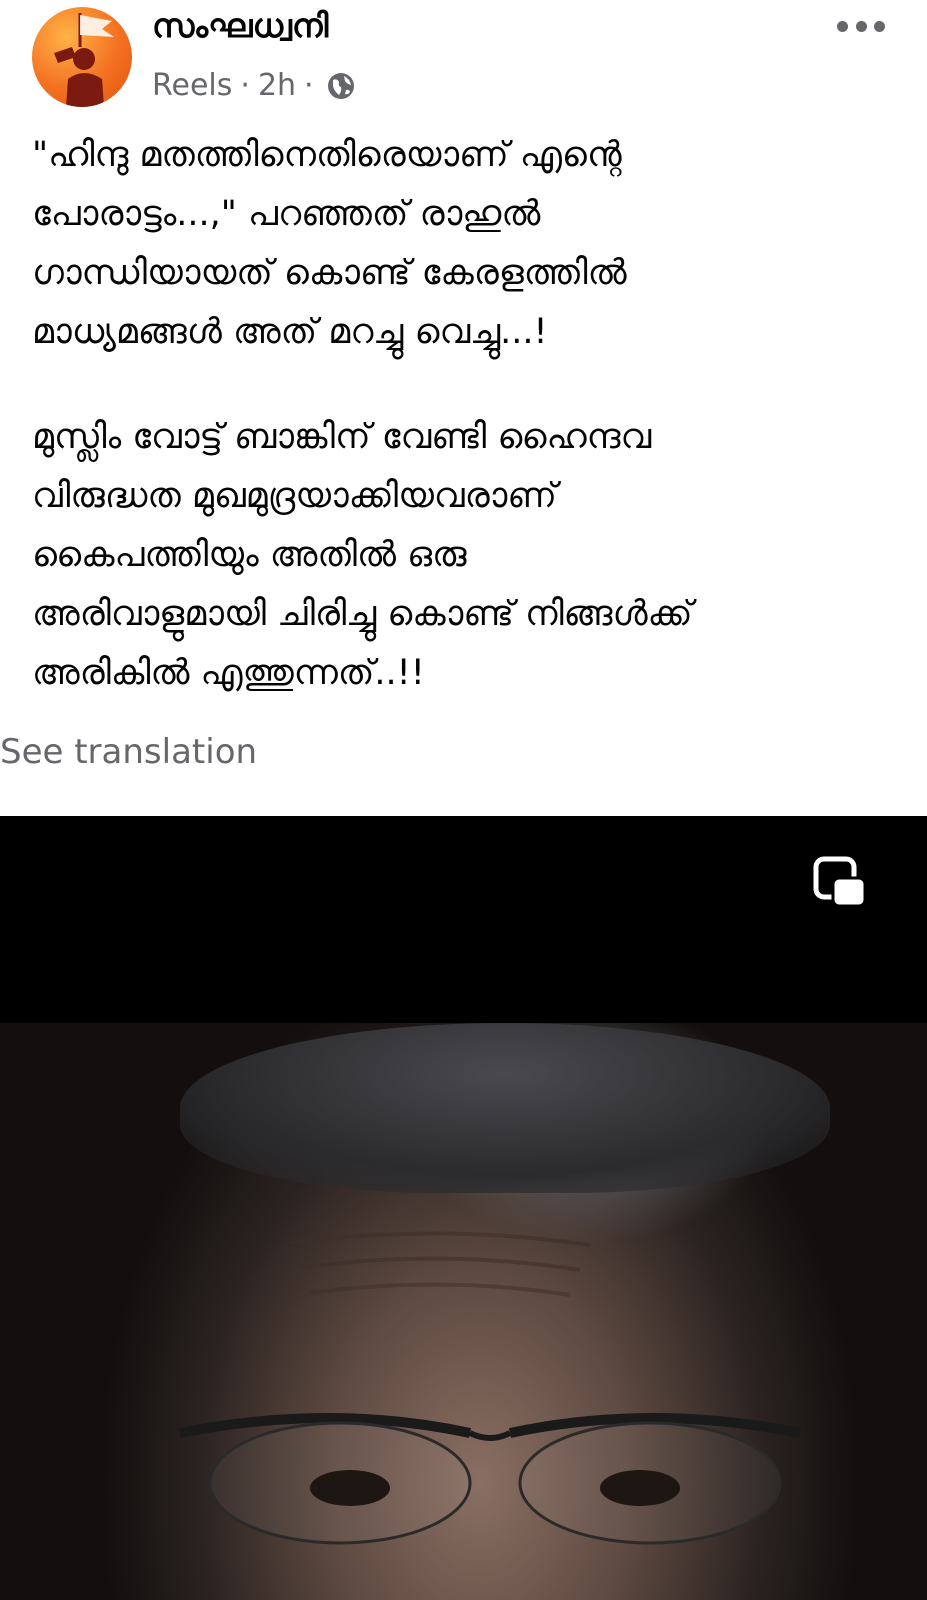 Image resolution: width=927 pixels, height=1600 pixels. What do you see at coordinates (240, 26) in the screenshot?
I see `author-name: സംഘധ്വനി` at bounding box center [240, 26].